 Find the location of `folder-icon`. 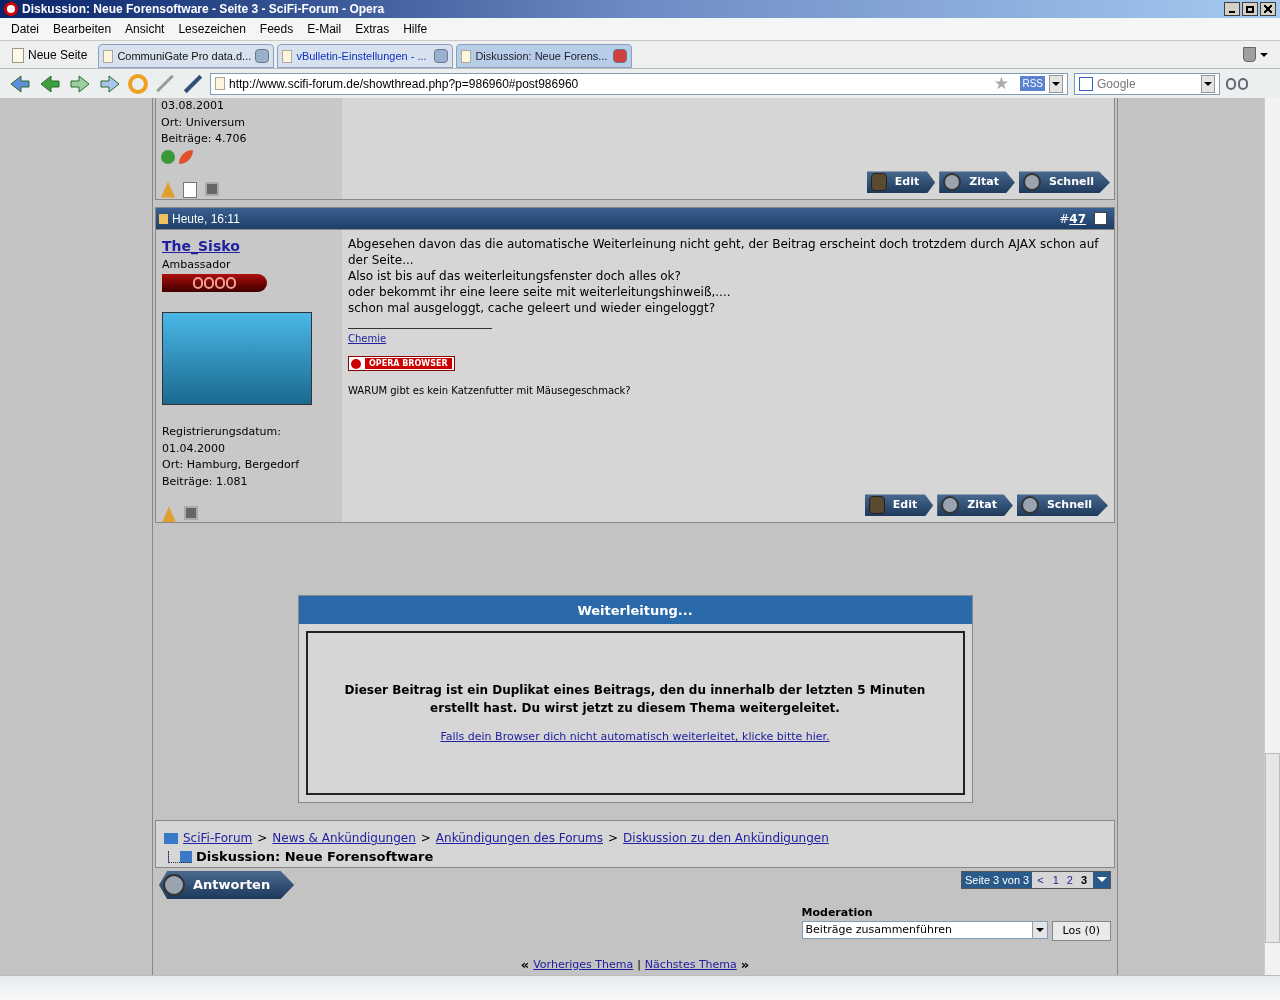

folder-icon is located at coordinates (171, 838).